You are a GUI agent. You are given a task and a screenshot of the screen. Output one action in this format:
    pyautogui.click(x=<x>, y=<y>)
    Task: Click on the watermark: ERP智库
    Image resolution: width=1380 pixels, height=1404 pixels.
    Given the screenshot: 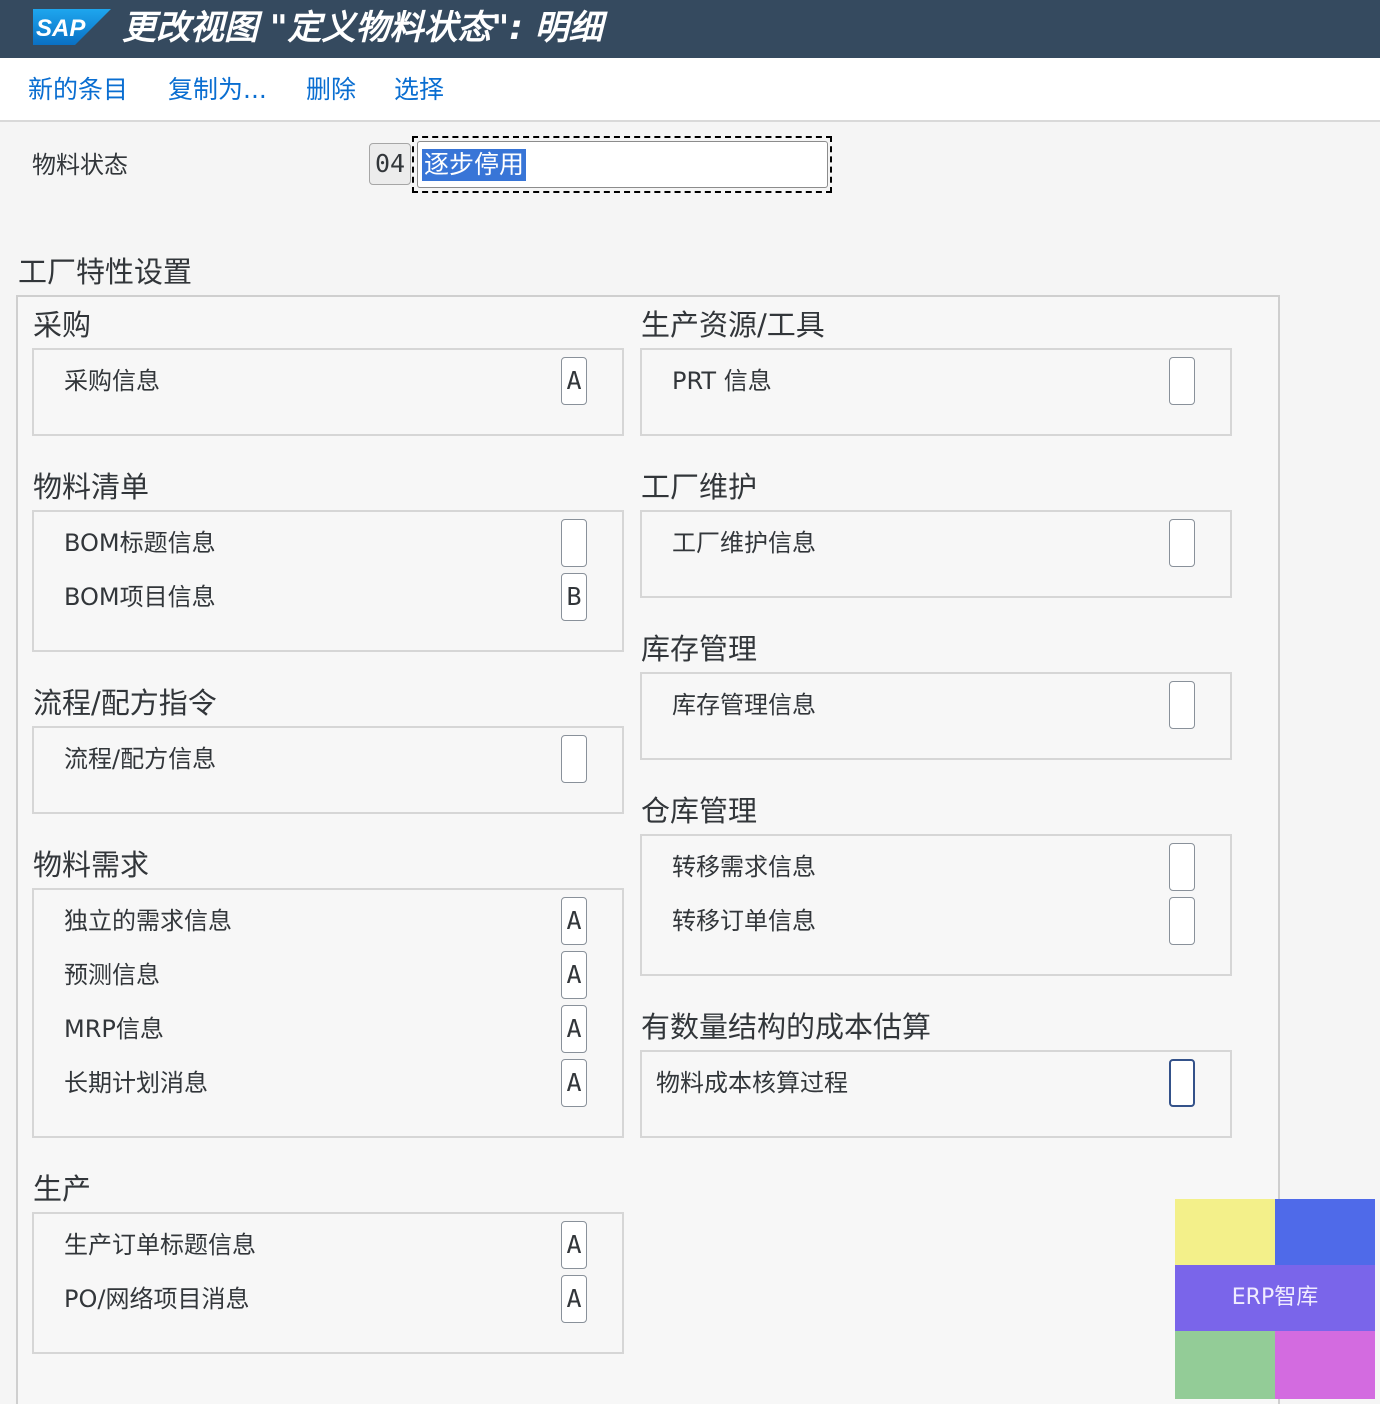 What is the action you would take?
    pyautogui.click(x=1275, y=1299)
    